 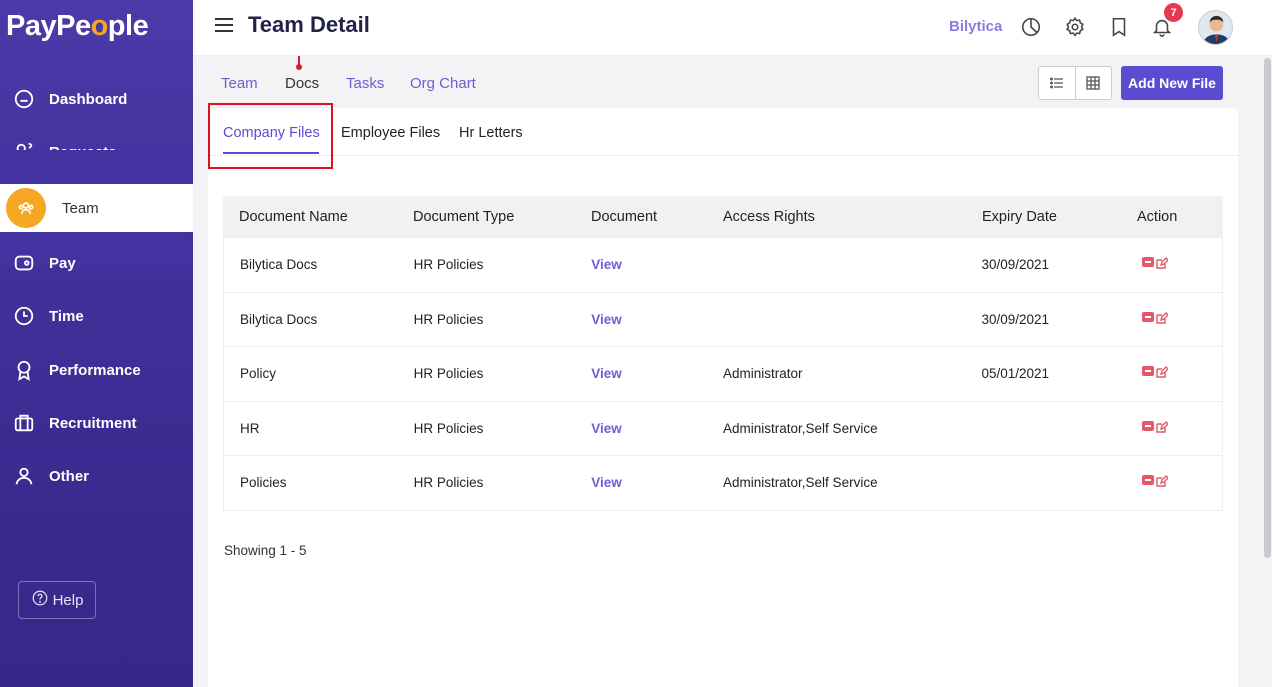 What do you see at coordinates (299, 63) in the screenshot?
I see `active-tab-indicator` at bounding box center [299, 63].